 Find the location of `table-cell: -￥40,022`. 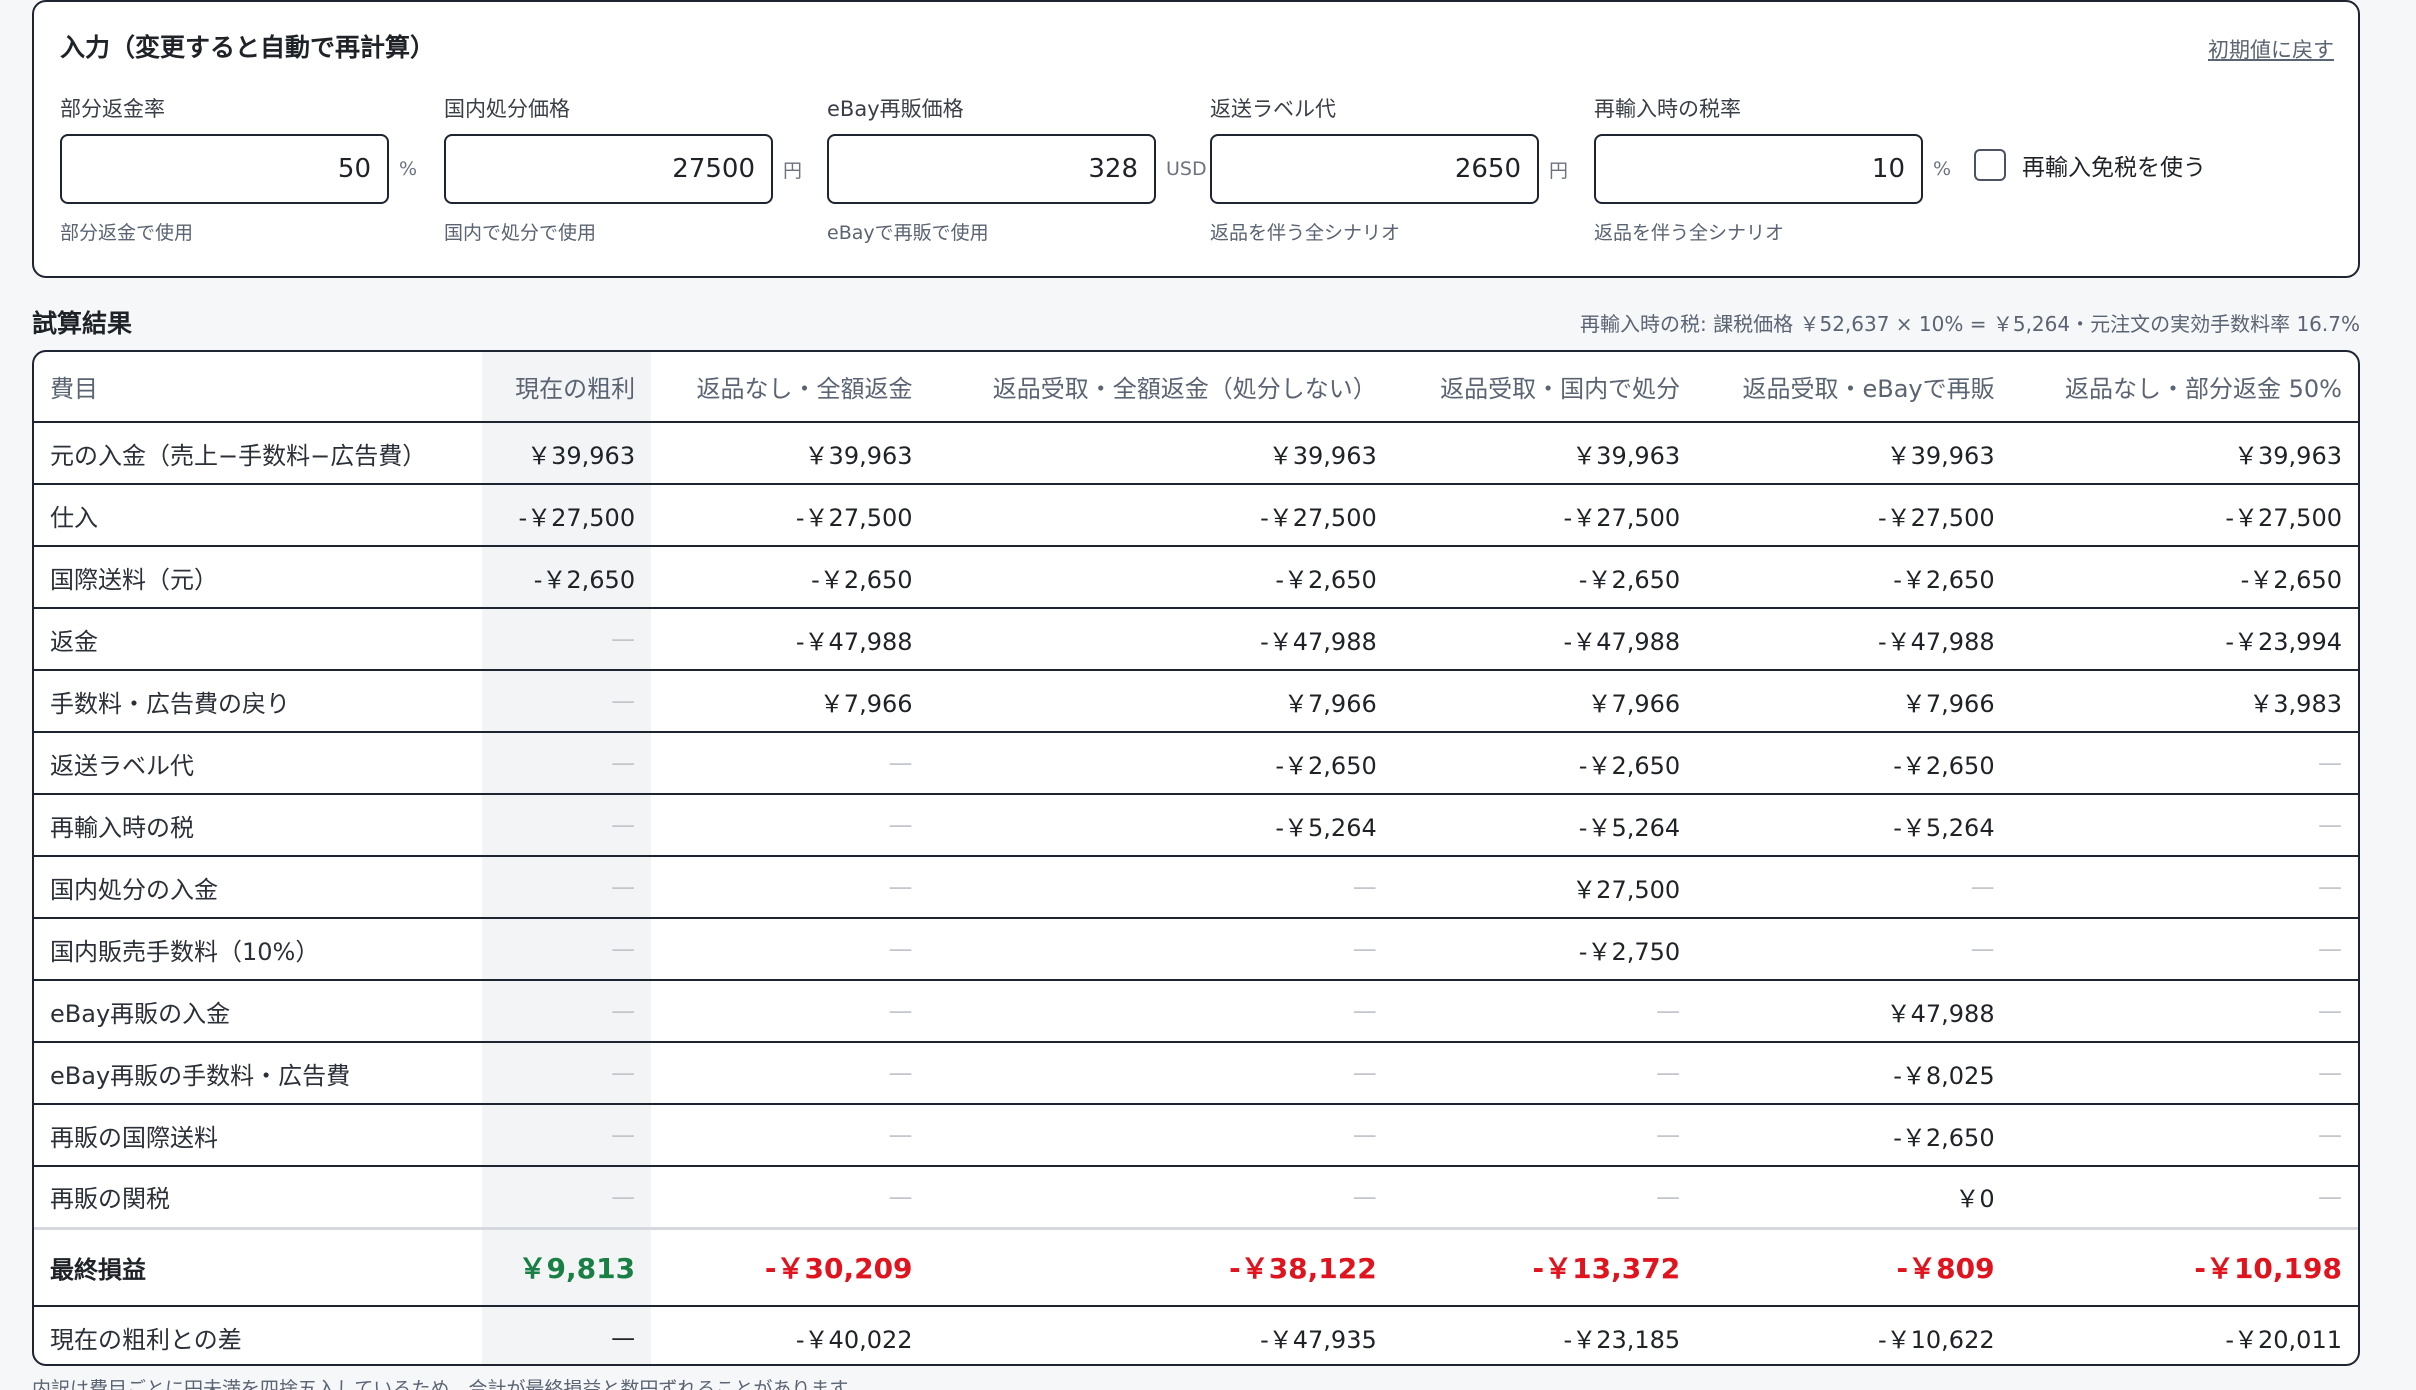

table-cell: -￥40,022 is located at coordinates (854, 1340).